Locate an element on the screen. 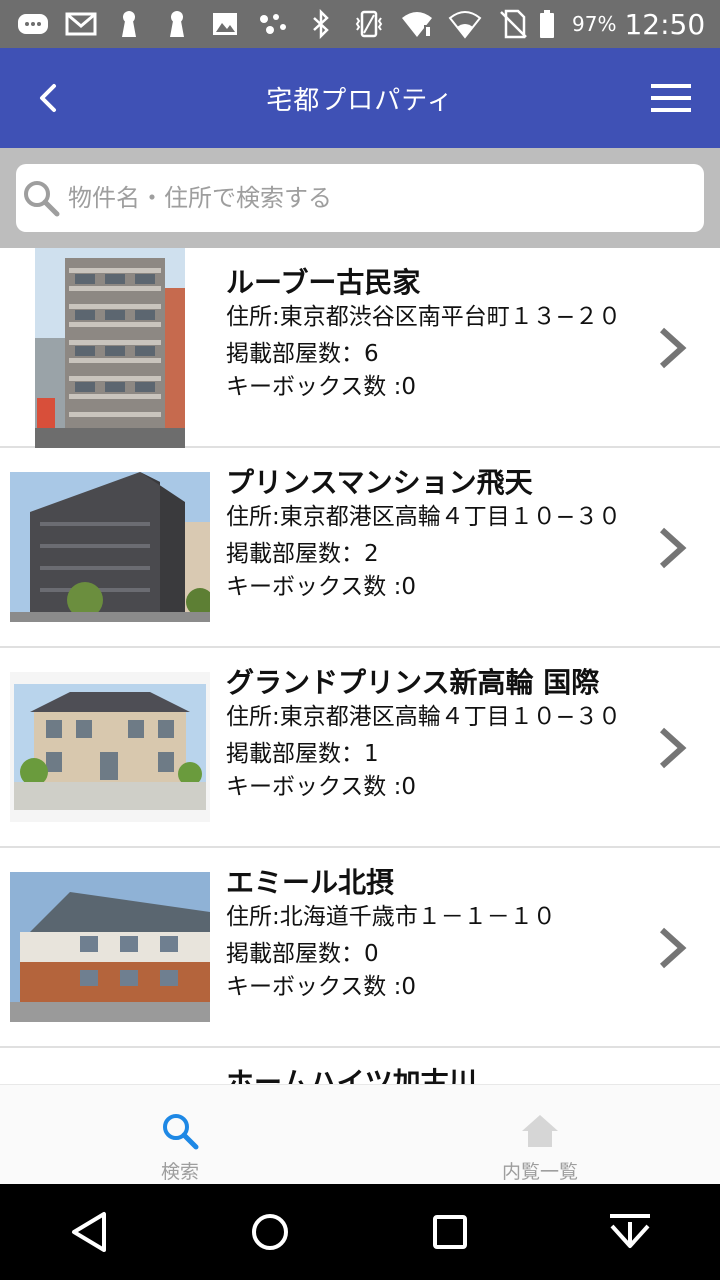 This screenshot has width=720, height=1280. property-address: 住所:東京都渋谷区南平台町１３−２０ is located at coordinates (424, 317).